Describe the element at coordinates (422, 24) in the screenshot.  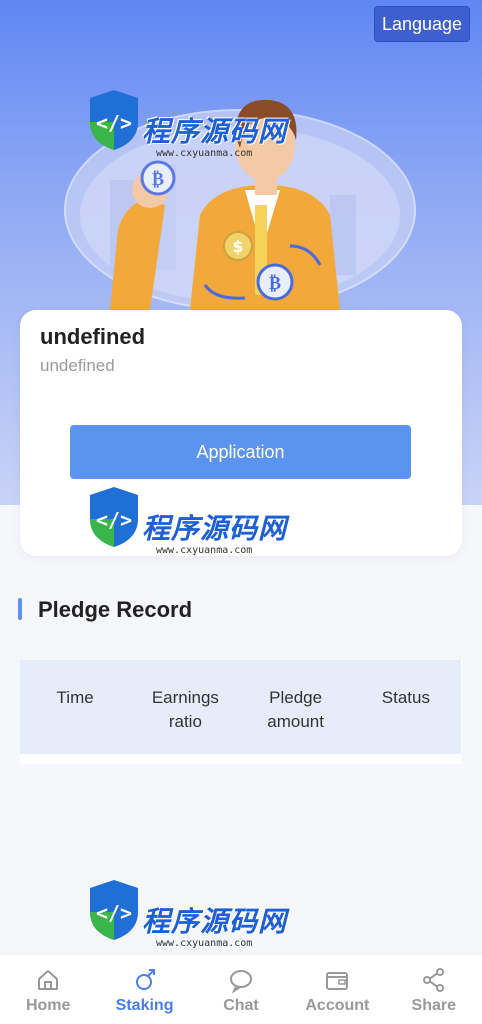
I see `language-button: Language` at that location.